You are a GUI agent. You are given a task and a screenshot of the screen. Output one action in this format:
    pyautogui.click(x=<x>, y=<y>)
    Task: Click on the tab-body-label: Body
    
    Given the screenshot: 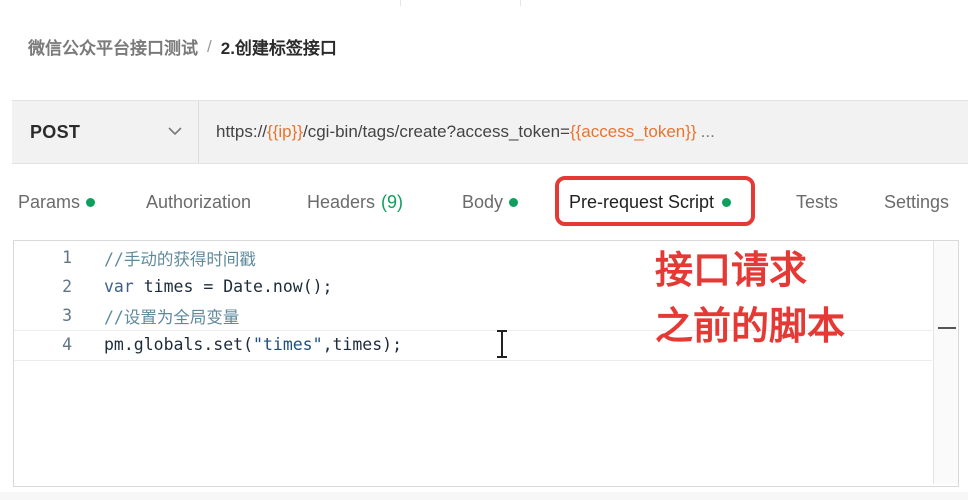 What is the action you would take?
    pyautogui.click(x=483, y=201)
    